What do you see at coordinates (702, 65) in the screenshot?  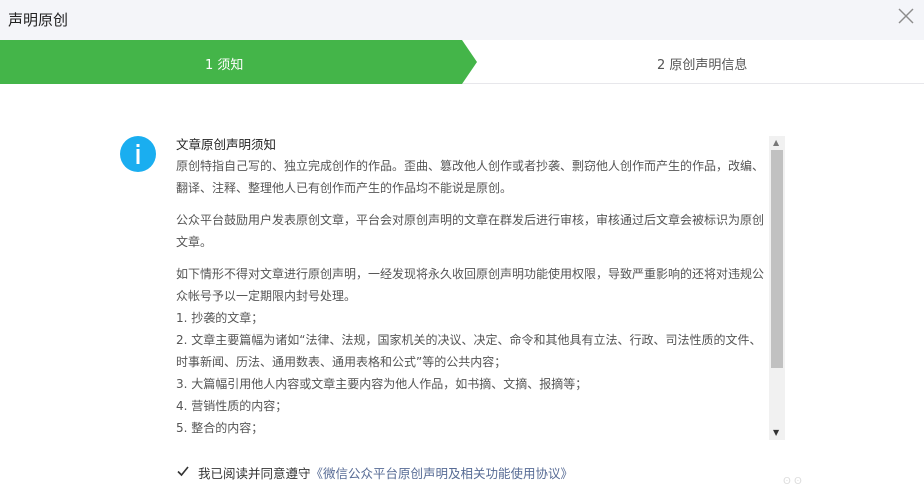 I see `step-2-label: 2 原创声明信息` at bounding box center [702, 65].